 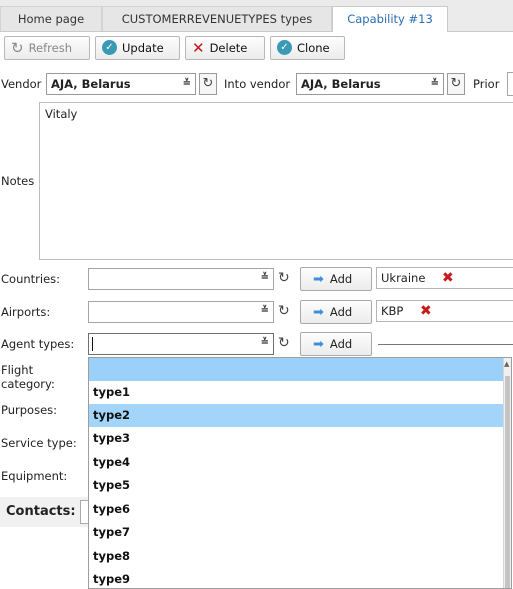 I want to click on dropdown-option-highlighted: type2, so click(x=297, y=415).